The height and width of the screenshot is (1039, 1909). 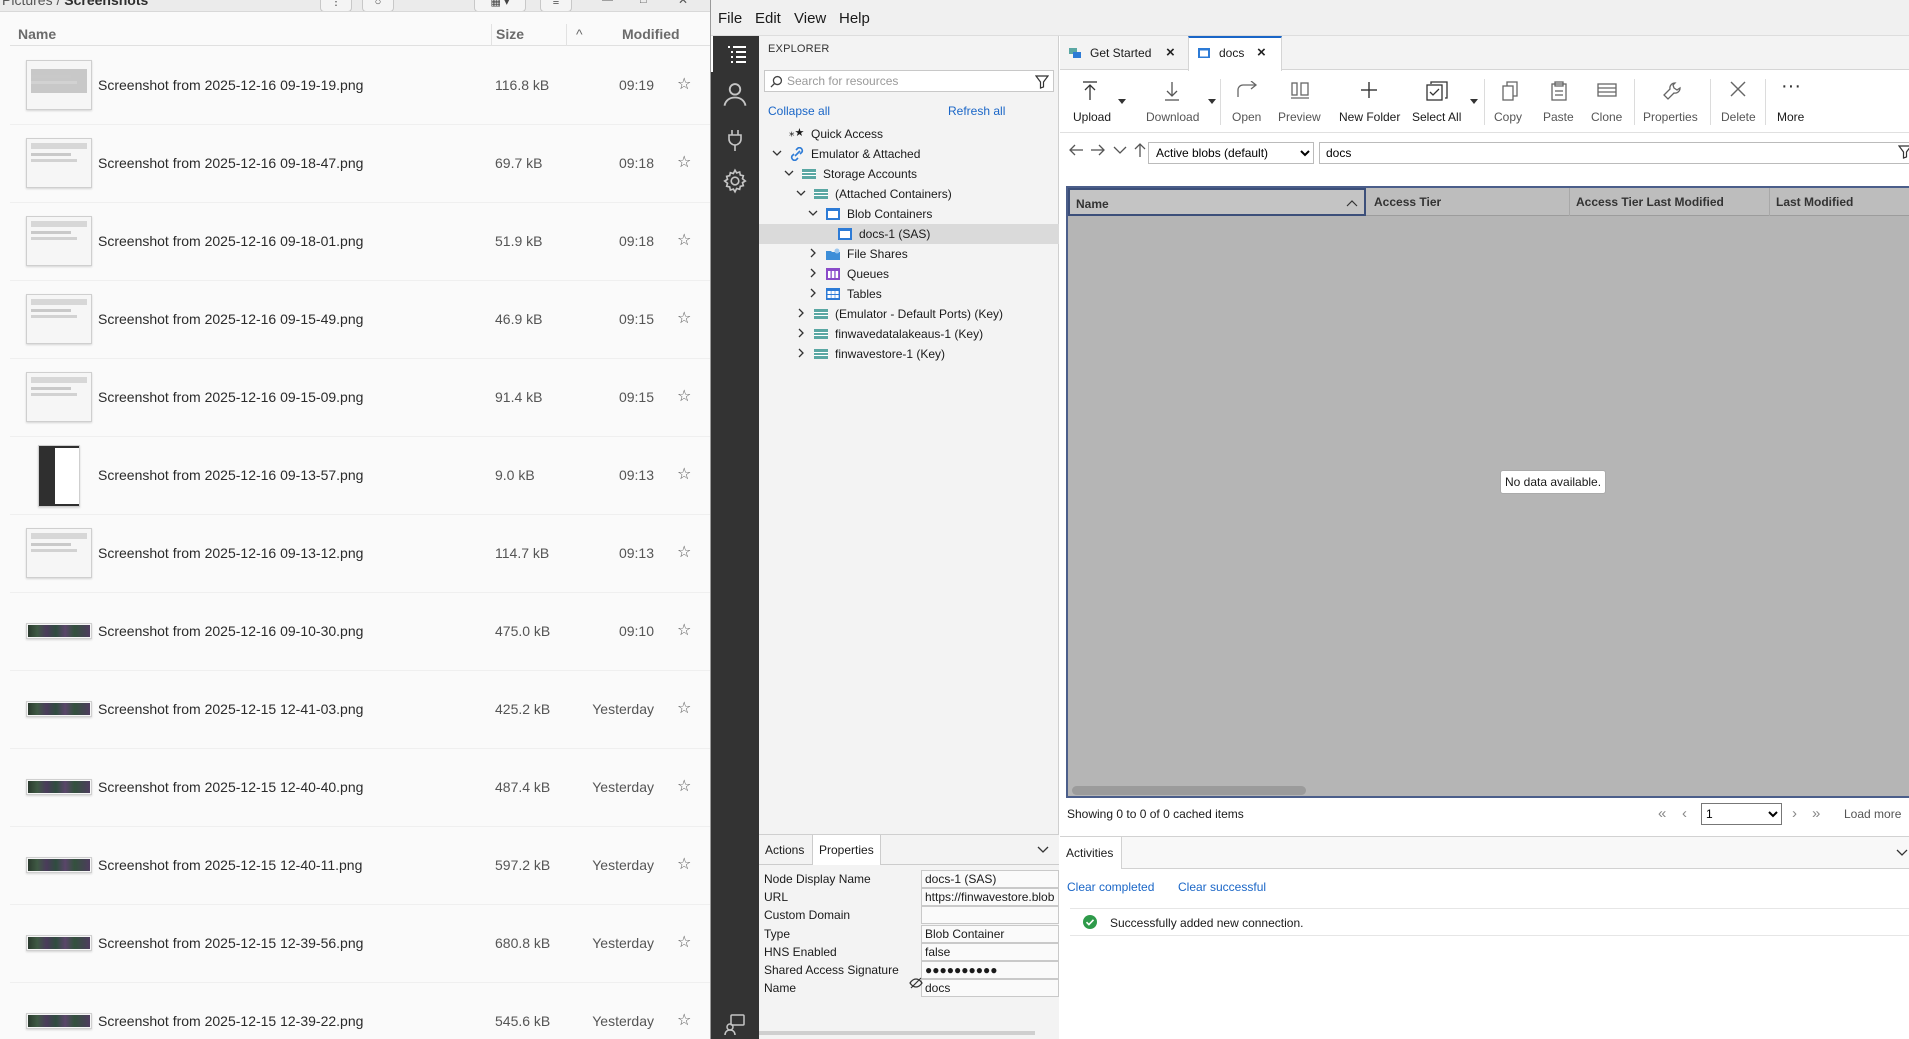 What do you see at coordinates (909, 314) in the screenshot?
I see `tree-item-emulator-default: (Emulator - Default Ports) (Key)` at bounding box center [909, 314].